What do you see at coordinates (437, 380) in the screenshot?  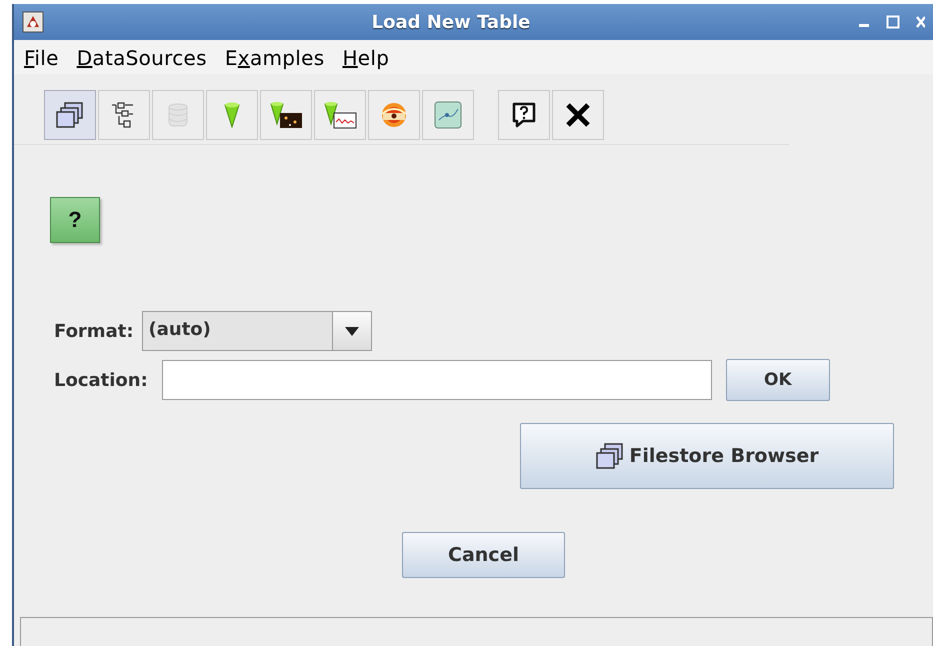 I see `location-field` at bounding box center [437, 380].